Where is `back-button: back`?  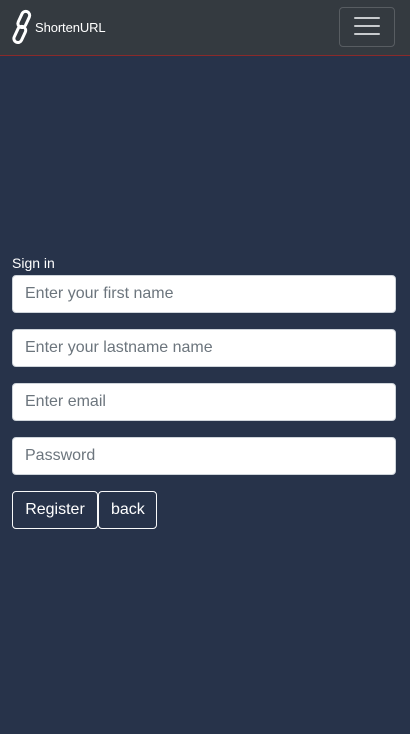 back-button: back is located at coordinates (127, 510).